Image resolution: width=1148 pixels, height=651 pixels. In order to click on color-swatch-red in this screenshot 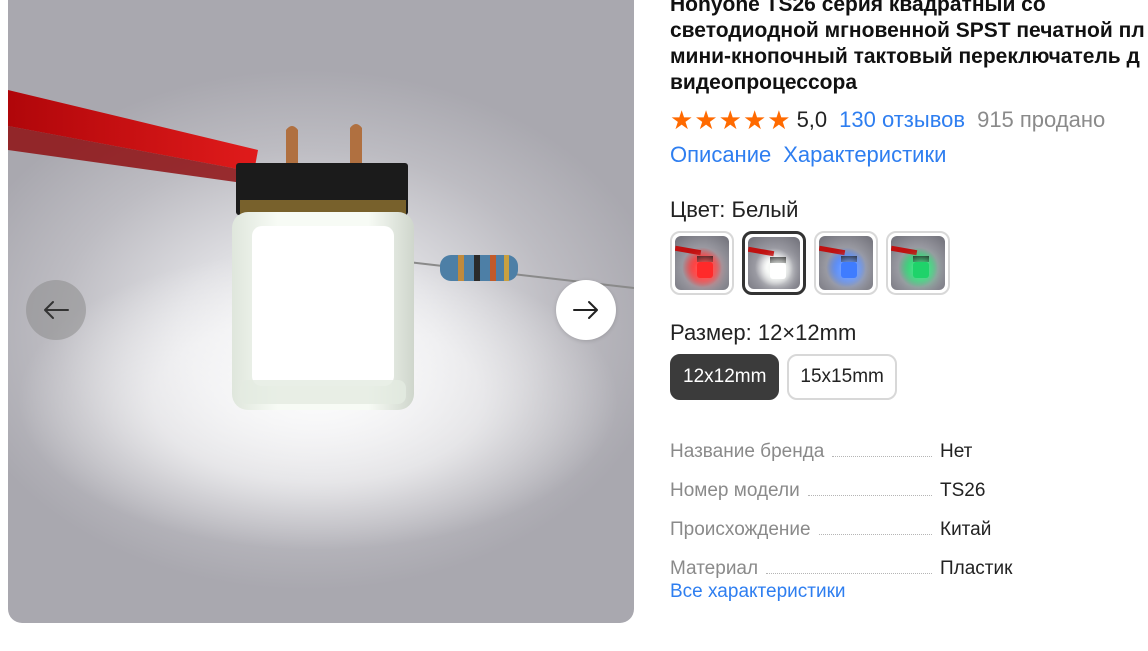, I will do `click(702, 263)`.